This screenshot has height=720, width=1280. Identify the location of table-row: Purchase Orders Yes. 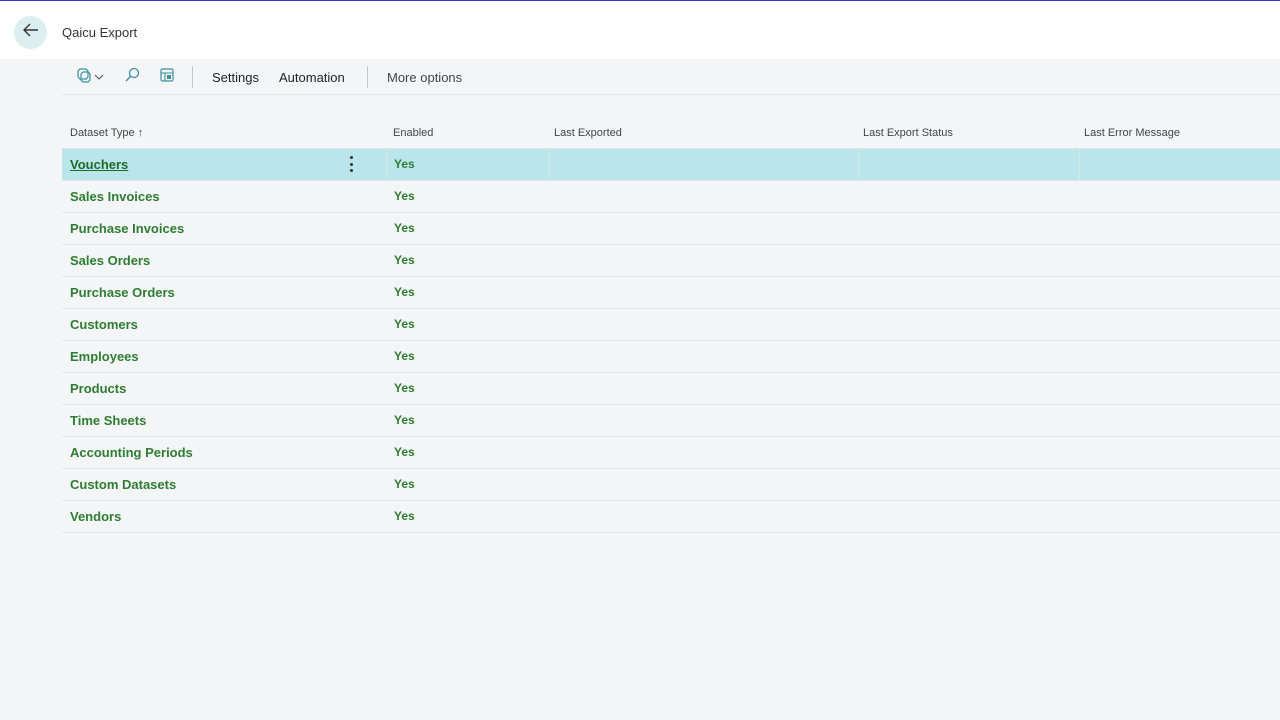
(671, 293).